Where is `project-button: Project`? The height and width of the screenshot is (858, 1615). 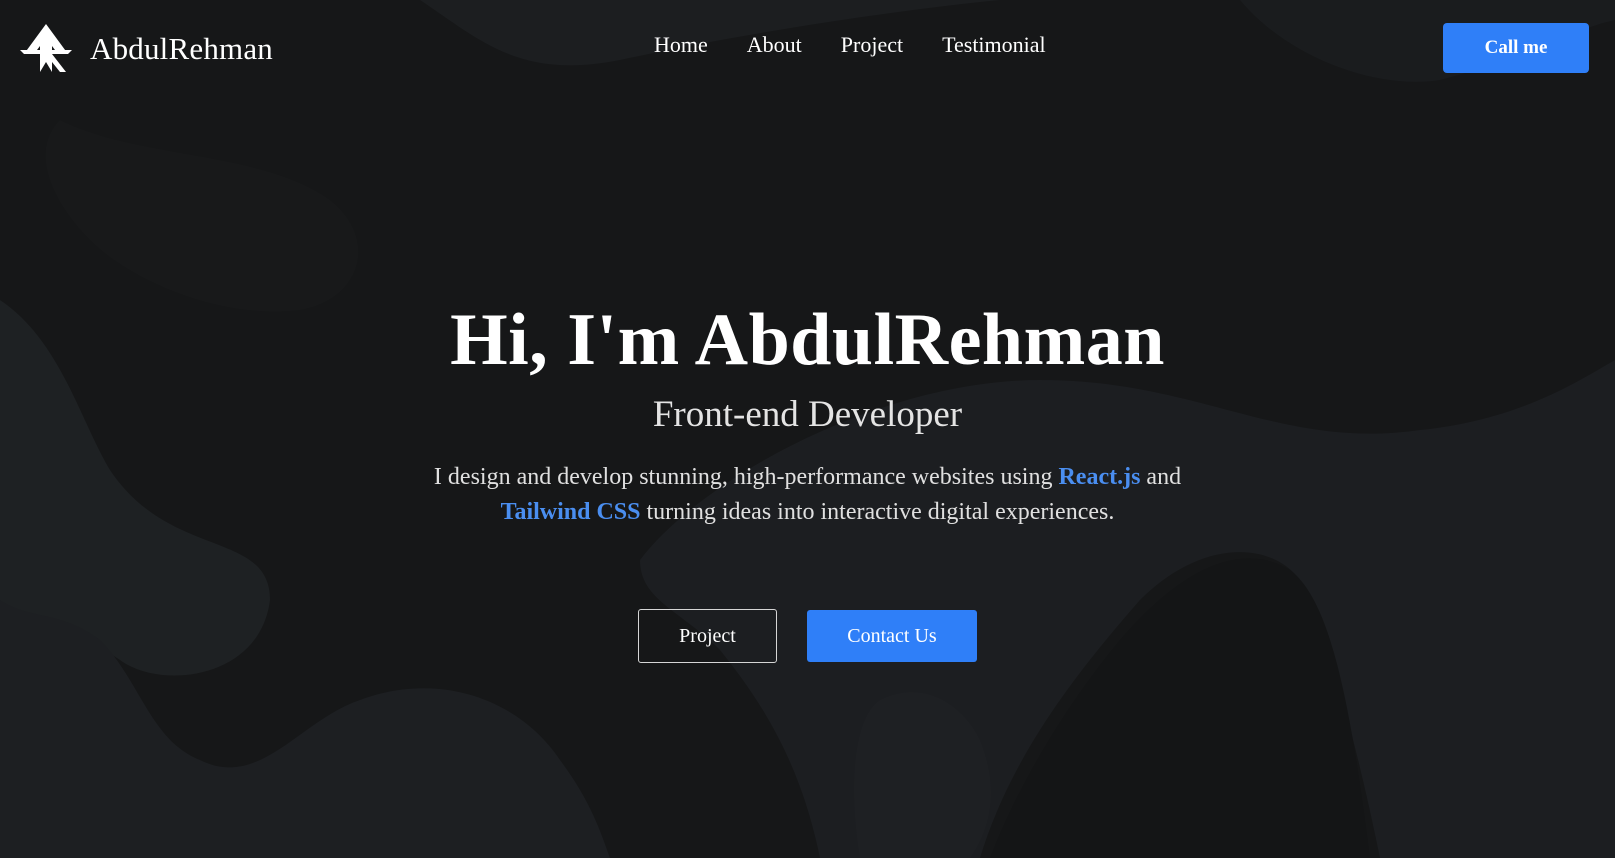
project-button: Project is located at coordinates (707, 636).